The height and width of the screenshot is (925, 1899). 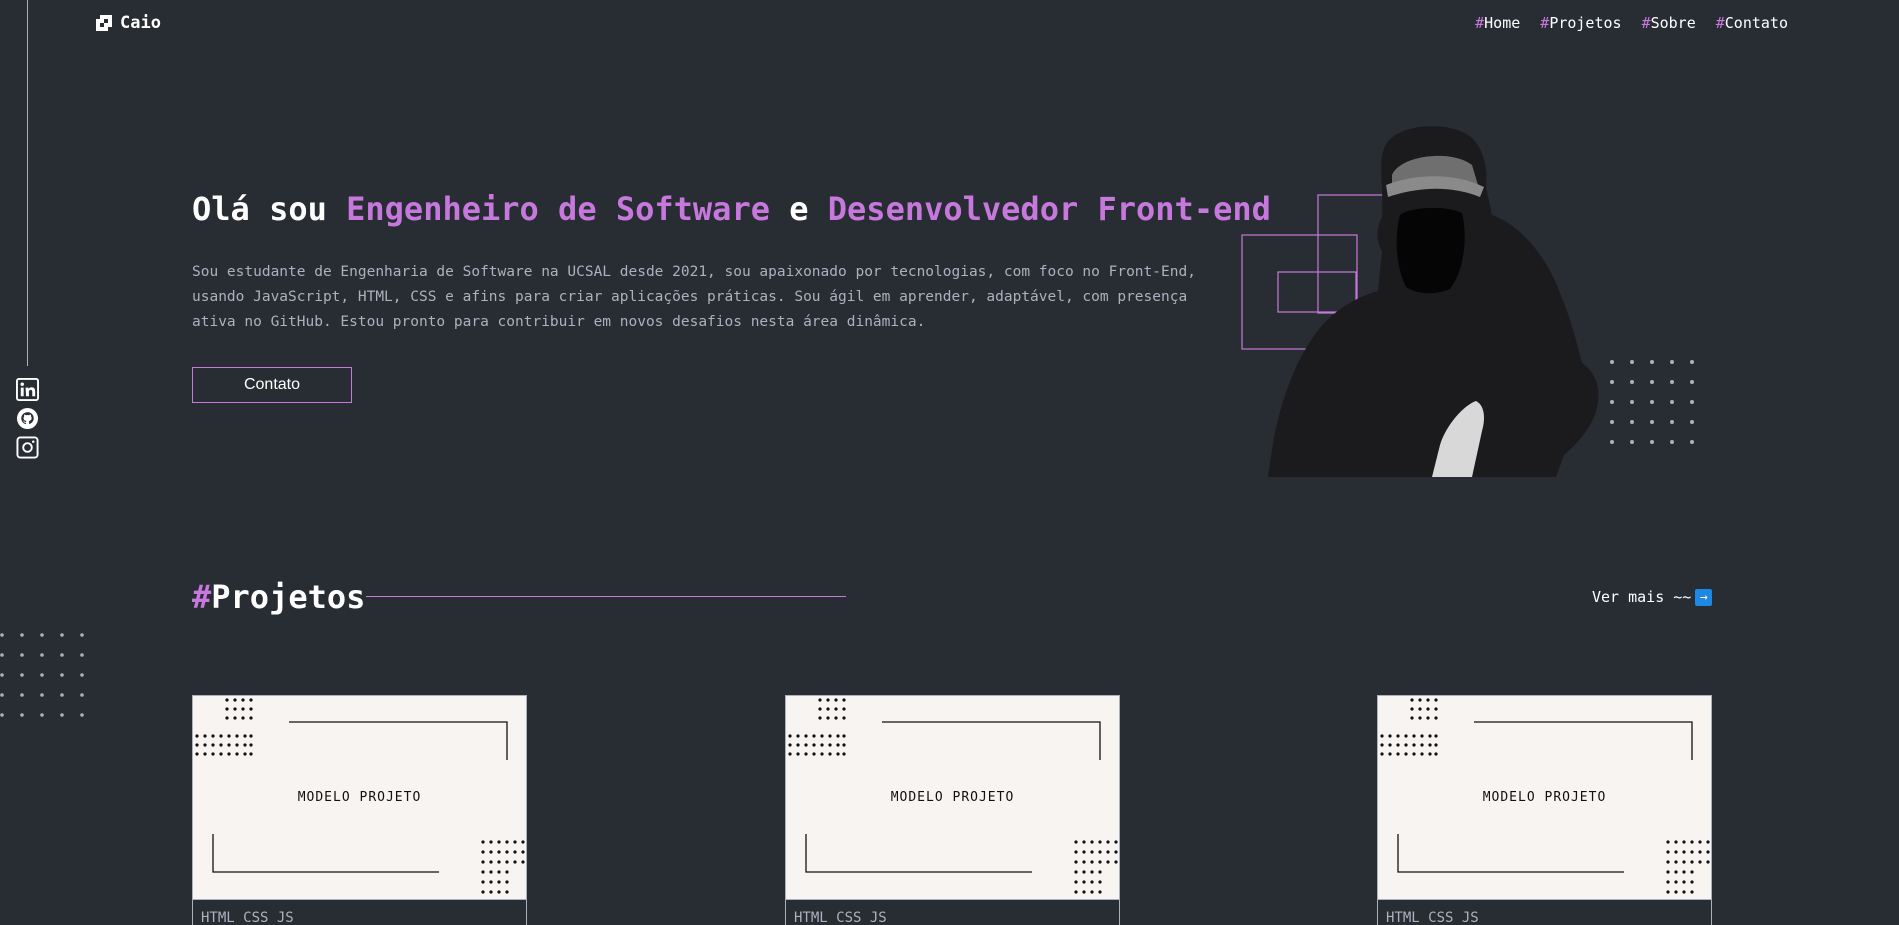 I want to click on dots-decoration, so click(x=42, y=675).